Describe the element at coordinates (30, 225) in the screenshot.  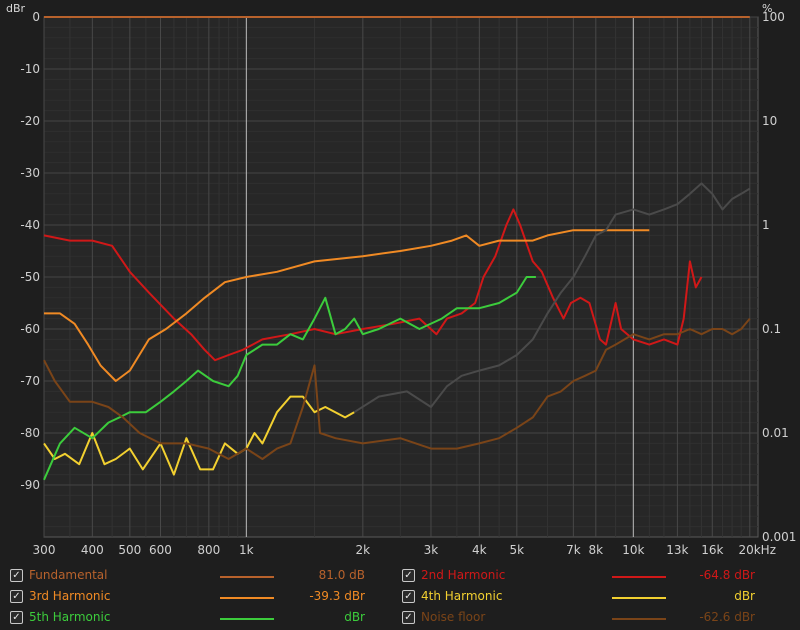
I see `y-tick-label: -40` at that location.